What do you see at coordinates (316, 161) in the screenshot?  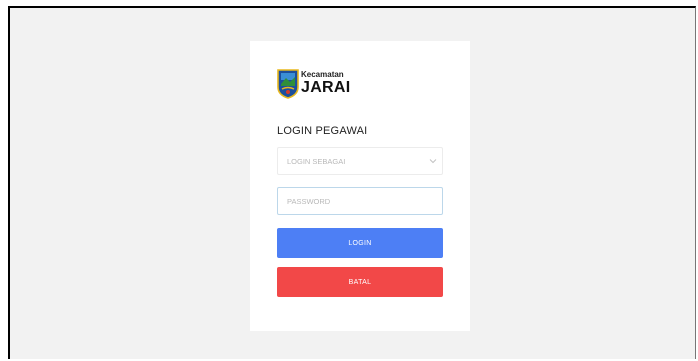 I see `login-role-selected-value: LOGIN SEBAGAI` at bounding box center [316, 161].